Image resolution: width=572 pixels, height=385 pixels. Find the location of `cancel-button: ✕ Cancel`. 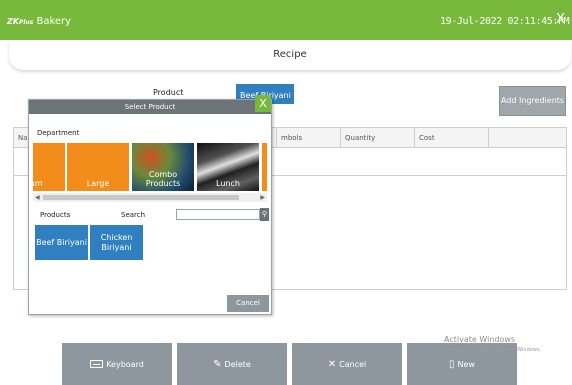

cancel-button: ✕ Cancel is located at coordinates (347, 364).